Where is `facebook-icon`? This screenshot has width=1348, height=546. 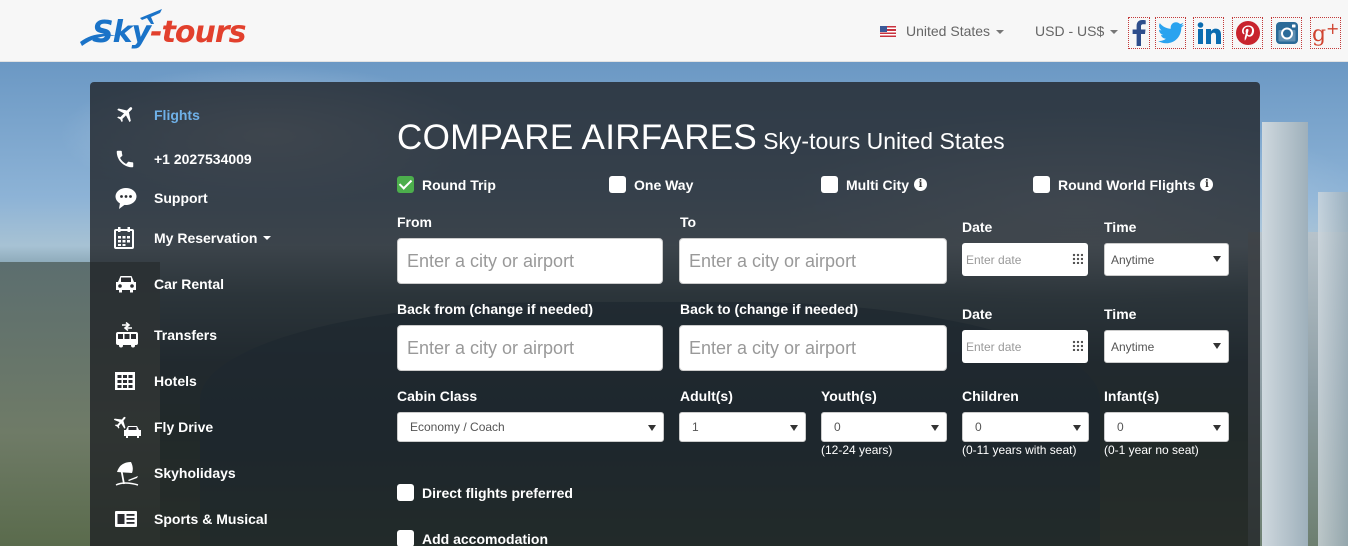 facebook-icon is located at coordinates (1139, 33).